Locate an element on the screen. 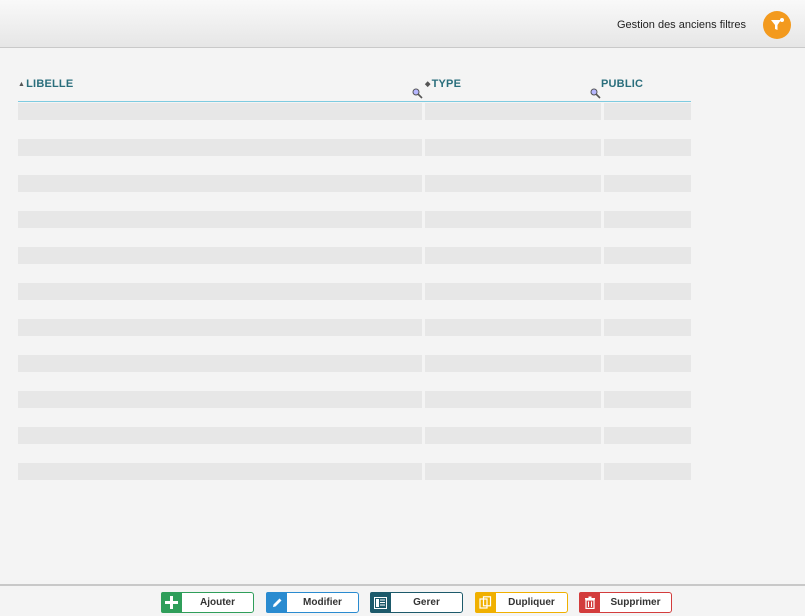  column-header-libelle: ▲LIBELLE is located at coordinates (45, 84).